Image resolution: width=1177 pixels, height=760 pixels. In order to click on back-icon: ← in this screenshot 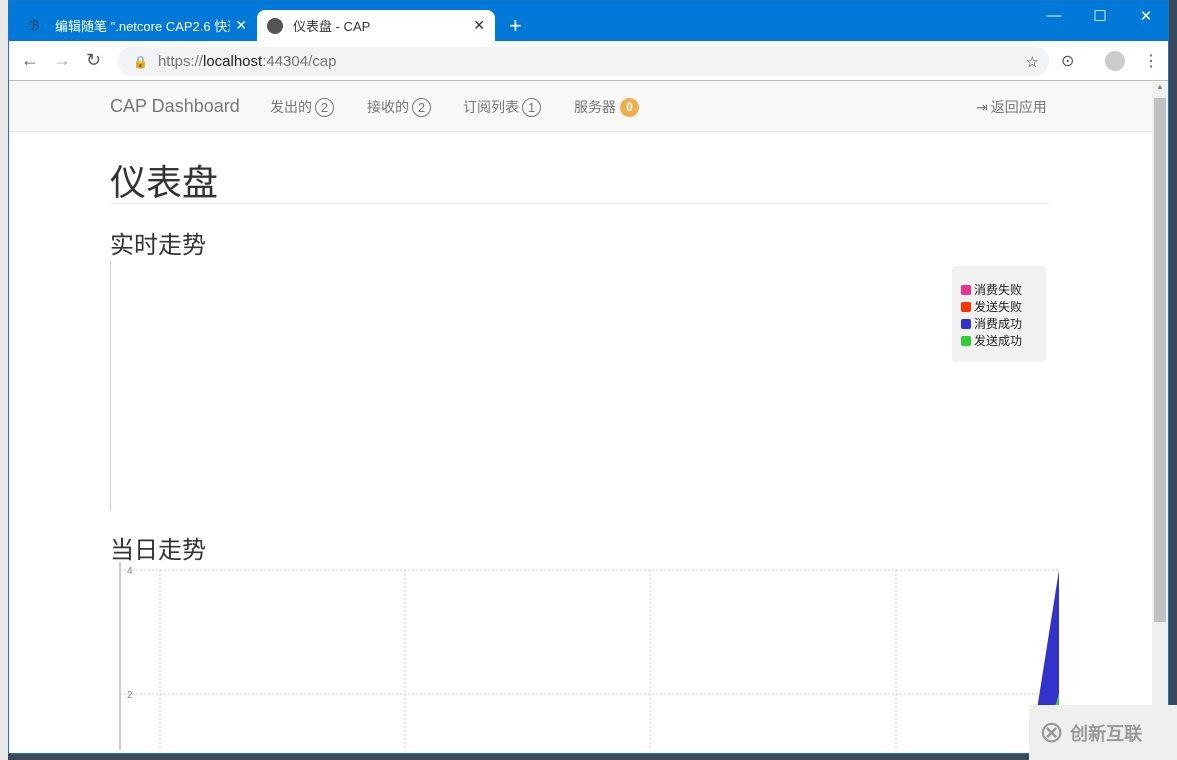, I will do `click(30, 60)`.